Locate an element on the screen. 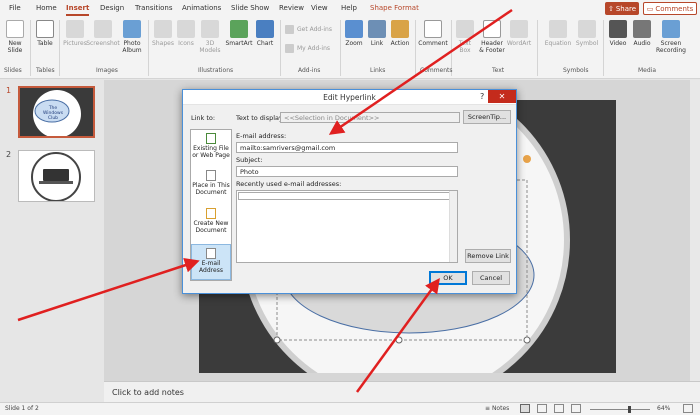 The height and width of the screenshot is (415, 700). status-bar: Slide 1 of 2 ≡ Notes 64% is located at coordinates (350, 408).